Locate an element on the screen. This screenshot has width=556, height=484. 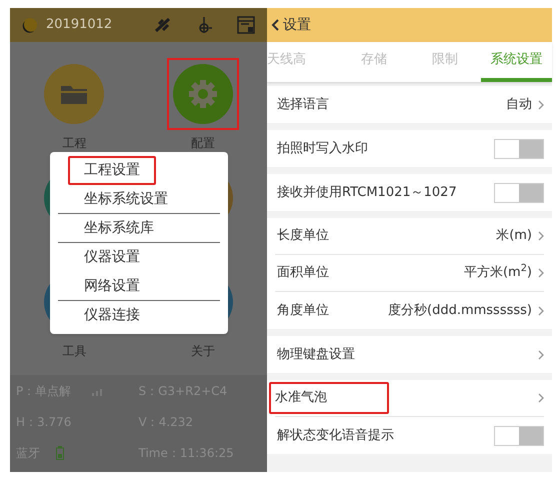
setting-label: 接收并使用RTCM1021～1027 is located at coordinates (367, 193).